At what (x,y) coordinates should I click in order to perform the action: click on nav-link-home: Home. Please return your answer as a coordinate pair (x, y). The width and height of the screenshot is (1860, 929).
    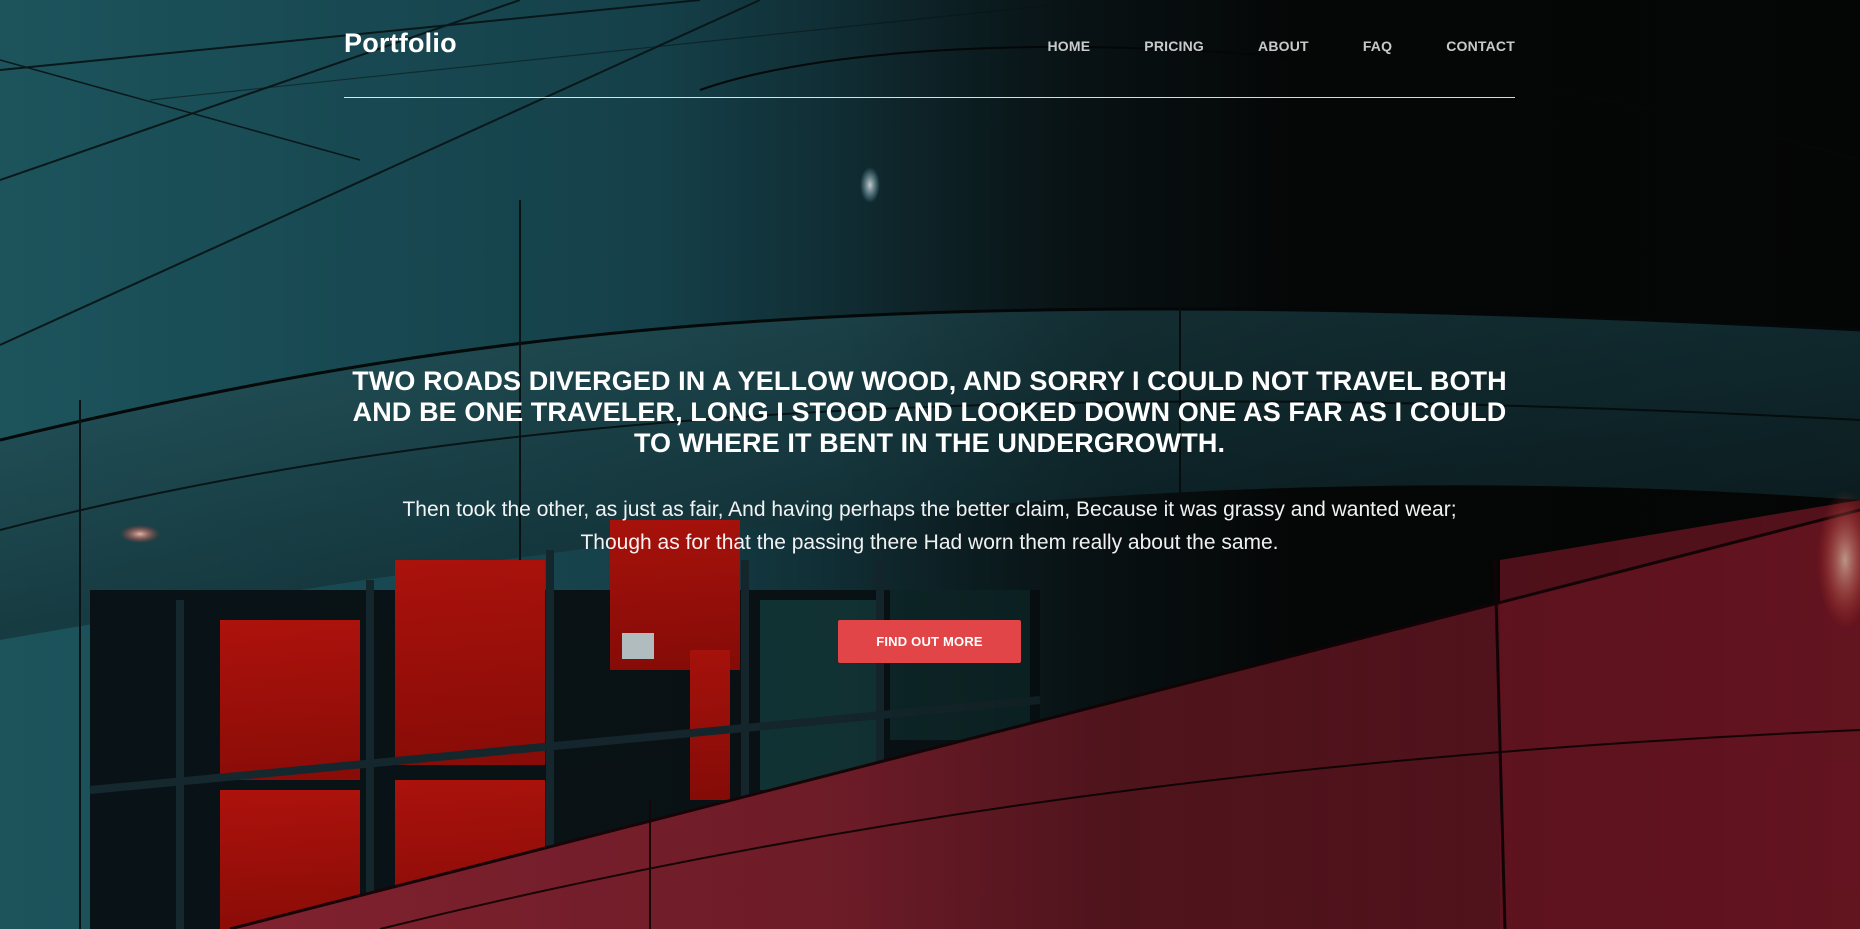
    Looking at the image, I should click on (1068, 46).